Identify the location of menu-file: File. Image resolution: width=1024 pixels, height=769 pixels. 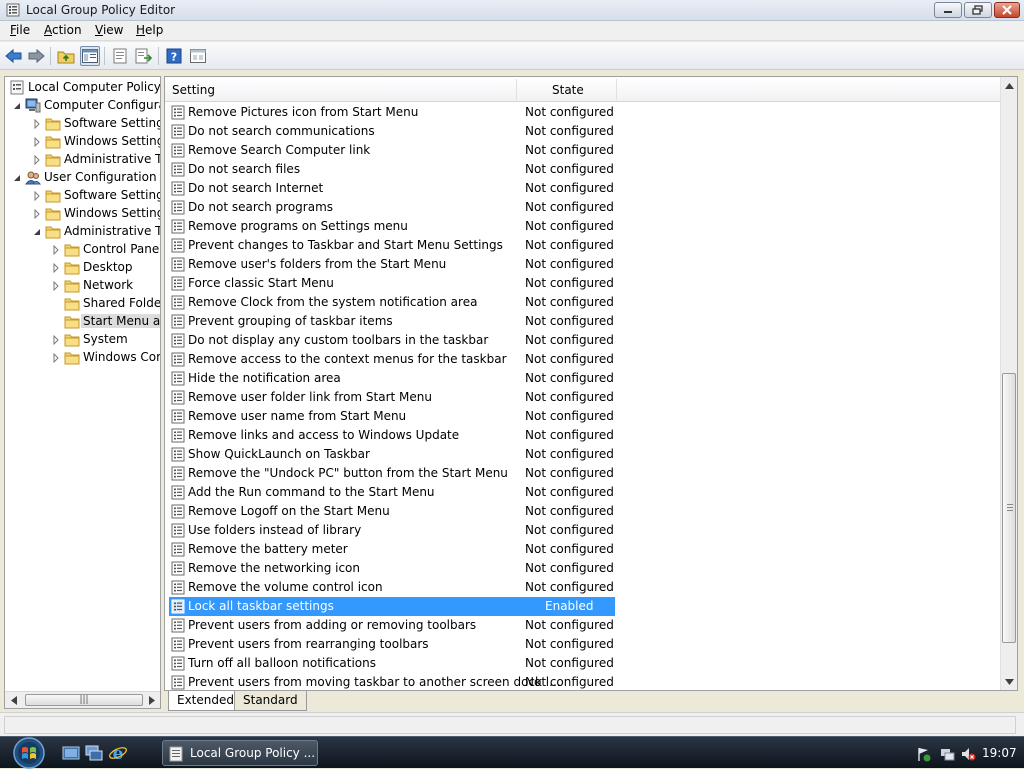
(20, 30).